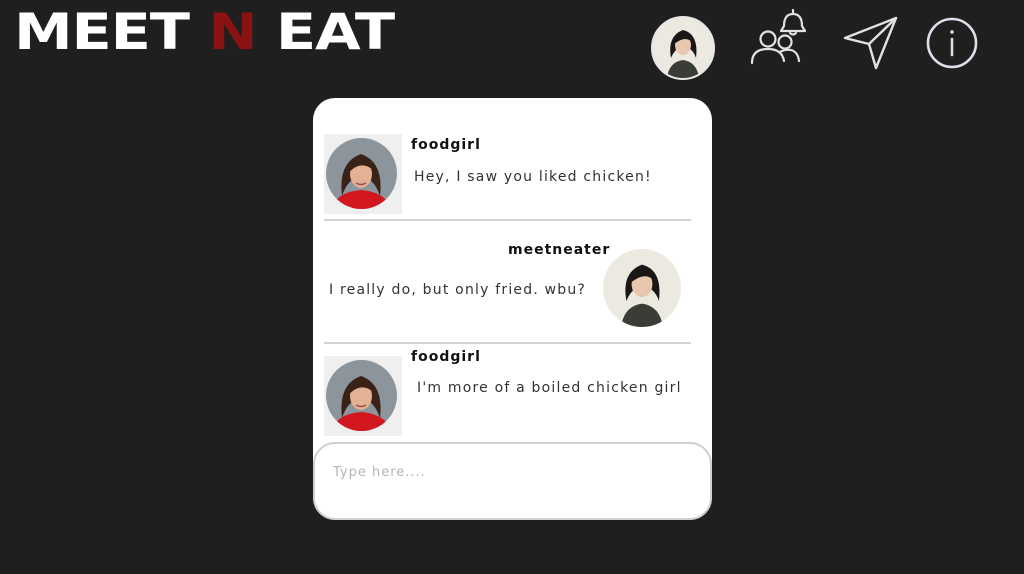 The height and width of the screenshot is (574, 1024). I want to click on profile-avatar-image, so click(683, 48).